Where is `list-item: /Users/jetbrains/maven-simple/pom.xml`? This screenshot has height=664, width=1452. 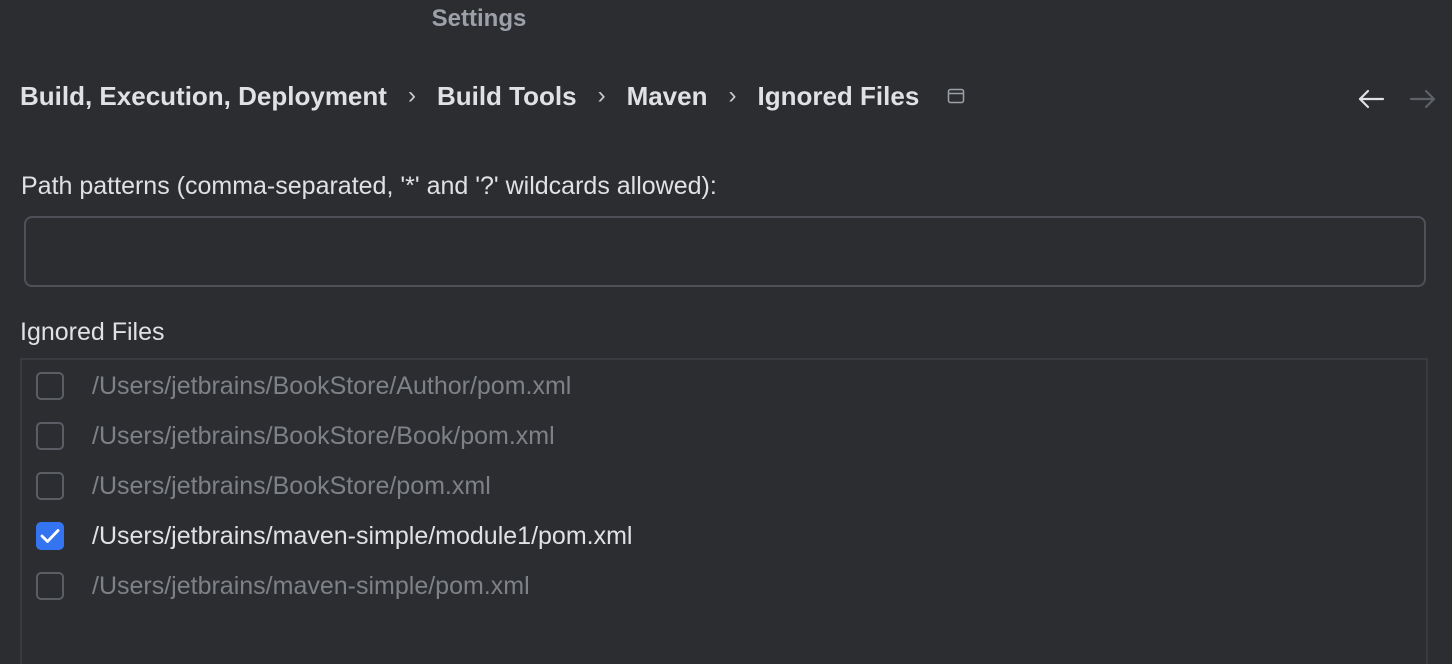 list-item: /Users/jetbrains/maven-simple/pom.xml is located at coordinates (724, 586).